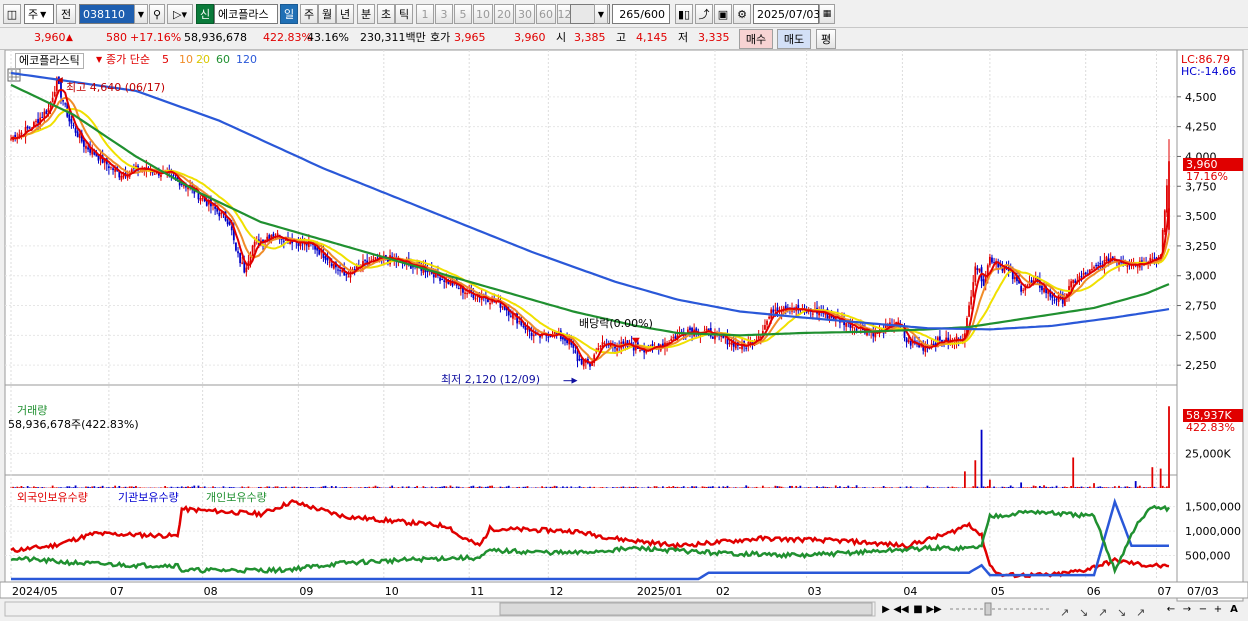 The width and height of the screenshot is (1248, 621). What do you see at coordinates (425, 14) in the screenshot?
I see `interval-tab-1: 1` at bounding box center [425, 14].